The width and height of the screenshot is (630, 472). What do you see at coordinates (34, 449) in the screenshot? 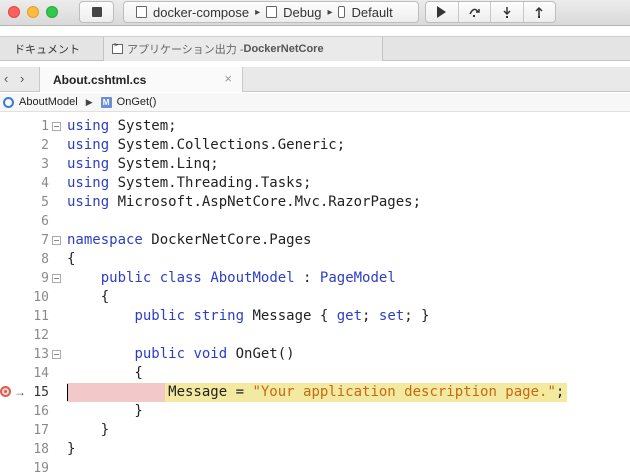
I see `line-number: 18` at bounding box center [34, 449].